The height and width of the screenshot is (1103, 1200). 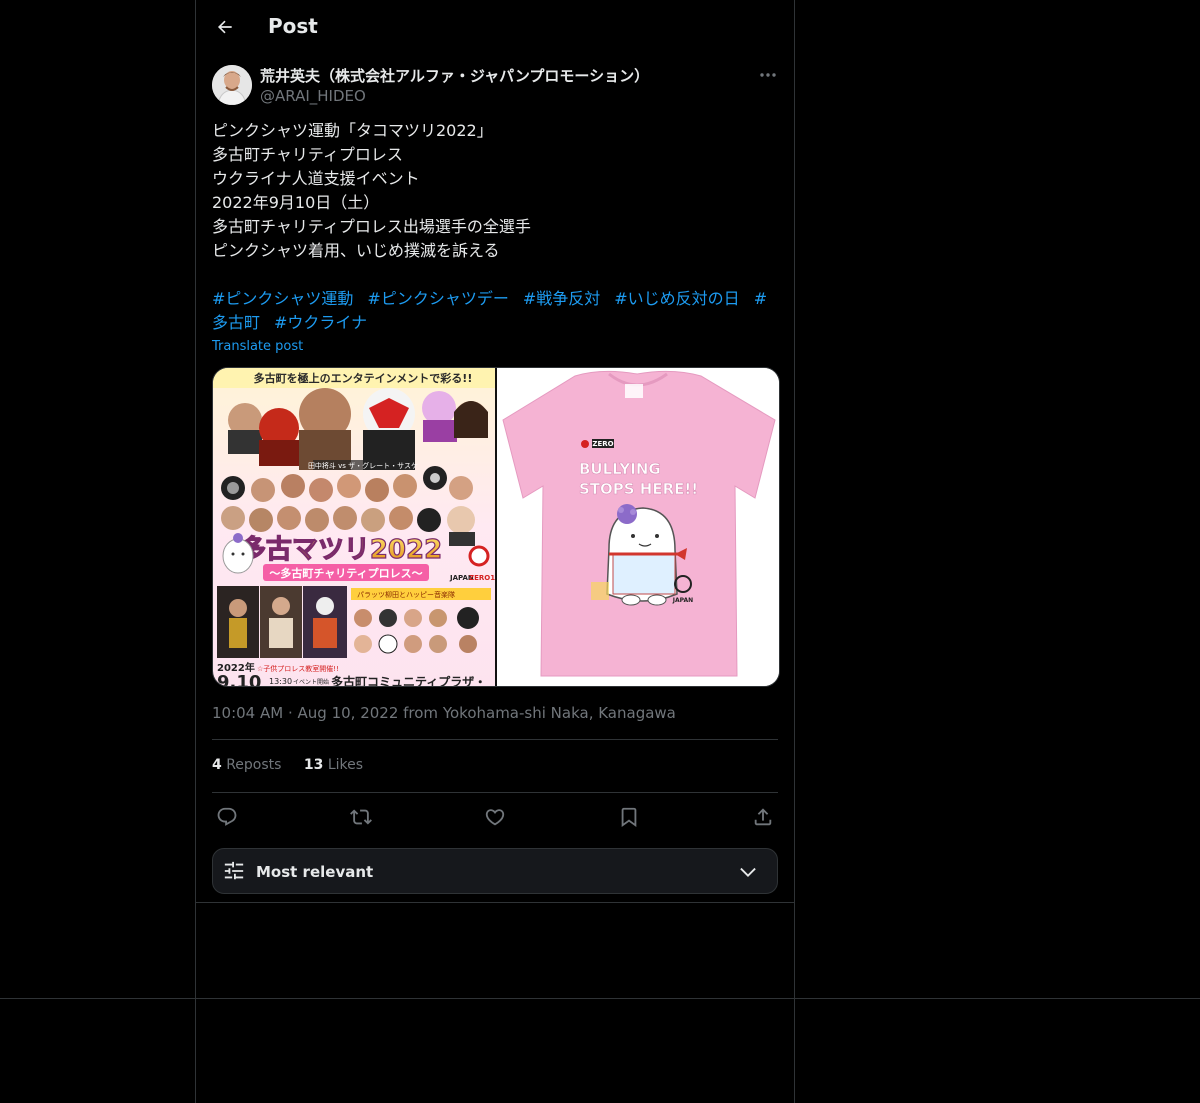 I want to click on post-line: ピンクシャツ着用、いじめ撲滅を訴える, so click(x=356, y=250).